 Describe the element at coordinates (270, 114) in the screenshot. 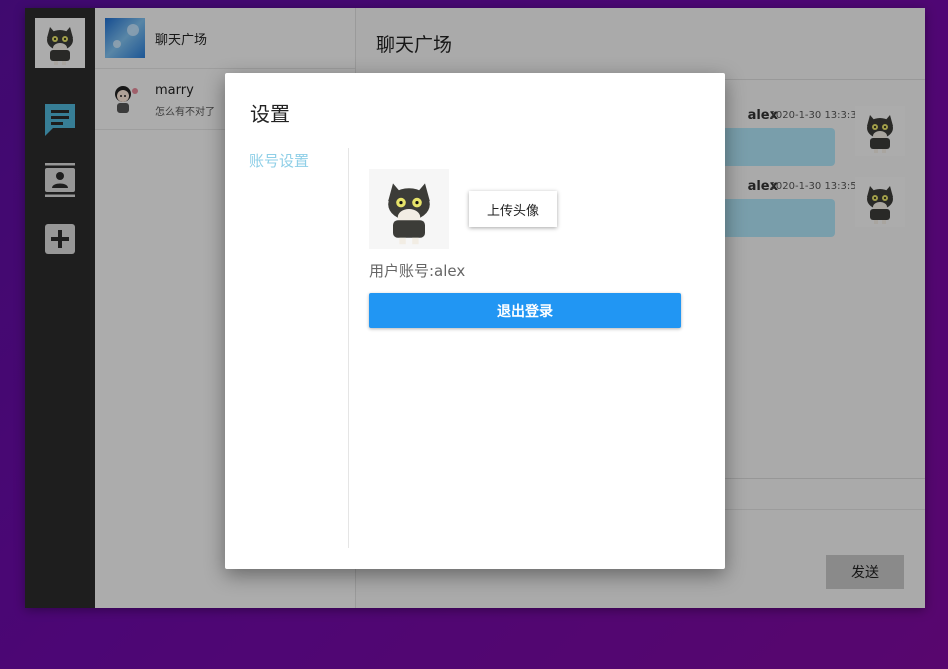

I see `dialog-title: 设置` at that location.